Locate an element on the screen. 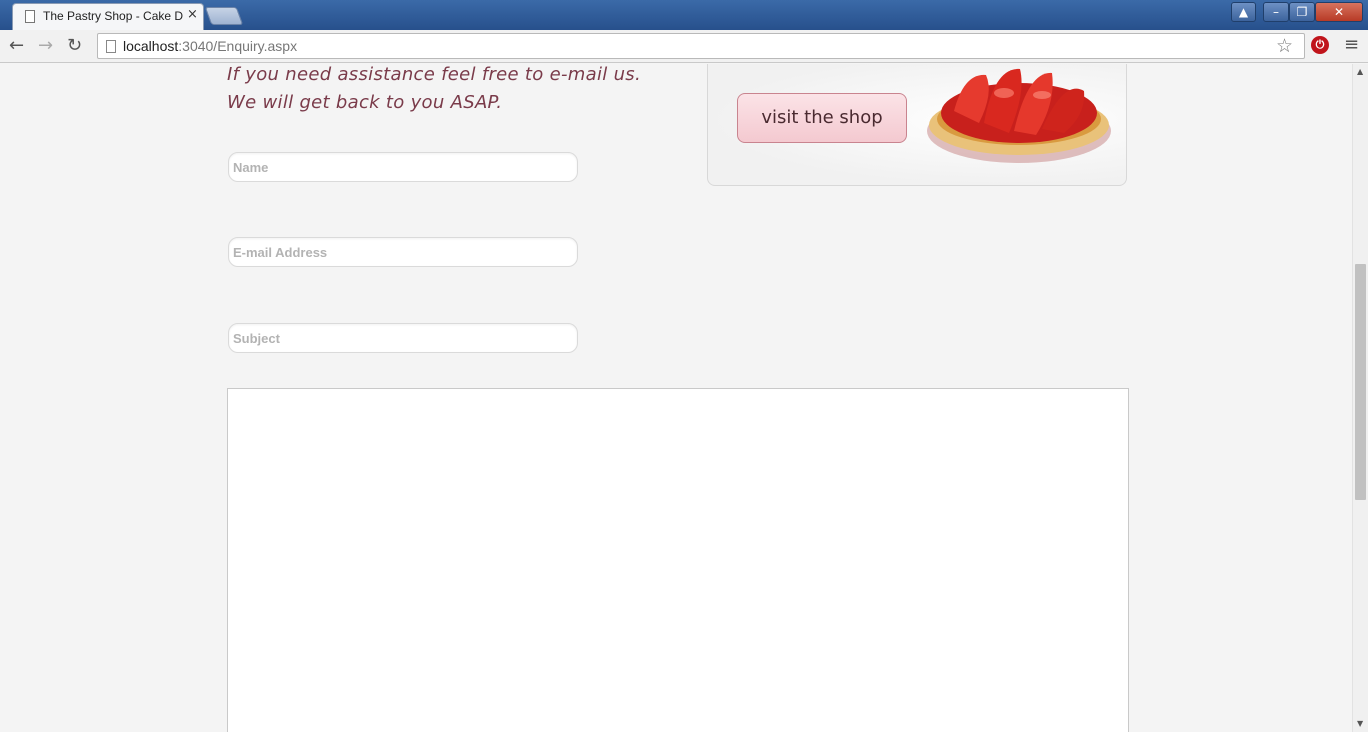 The height and width of the screenshot is (732, 1368). bookmark-star-icon: ☆ is located at coordinates (1284, 46).